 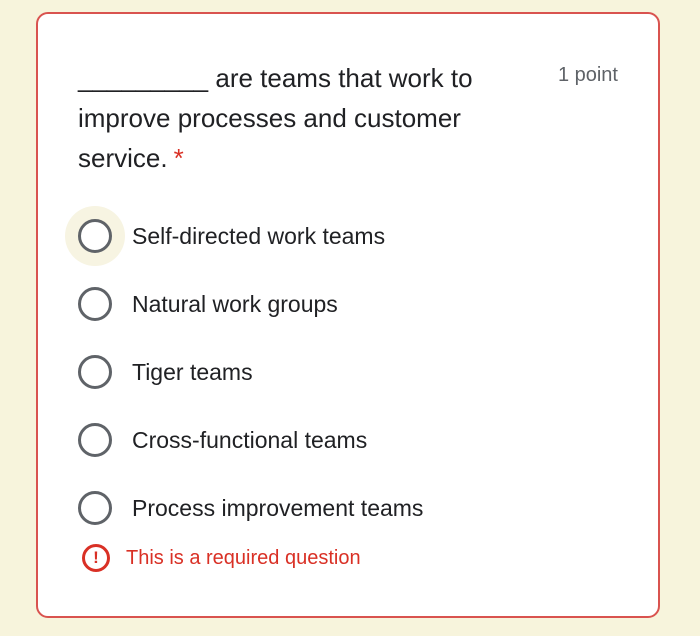 I want to click on exclamation-circle-icon: !, so click(x=96, y=558).